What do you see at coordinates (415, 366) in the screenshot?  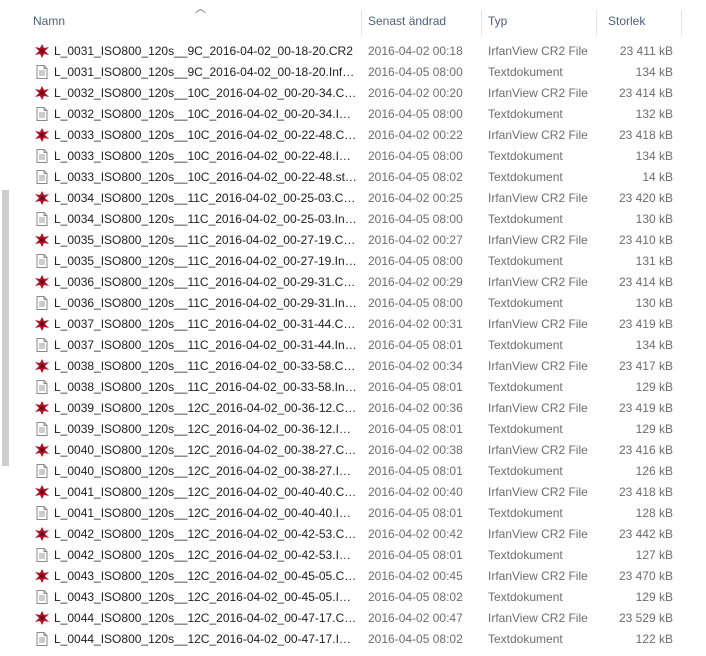 I see `file-modified: 2016-04-02 00:34` at bounding box center [415, 366].